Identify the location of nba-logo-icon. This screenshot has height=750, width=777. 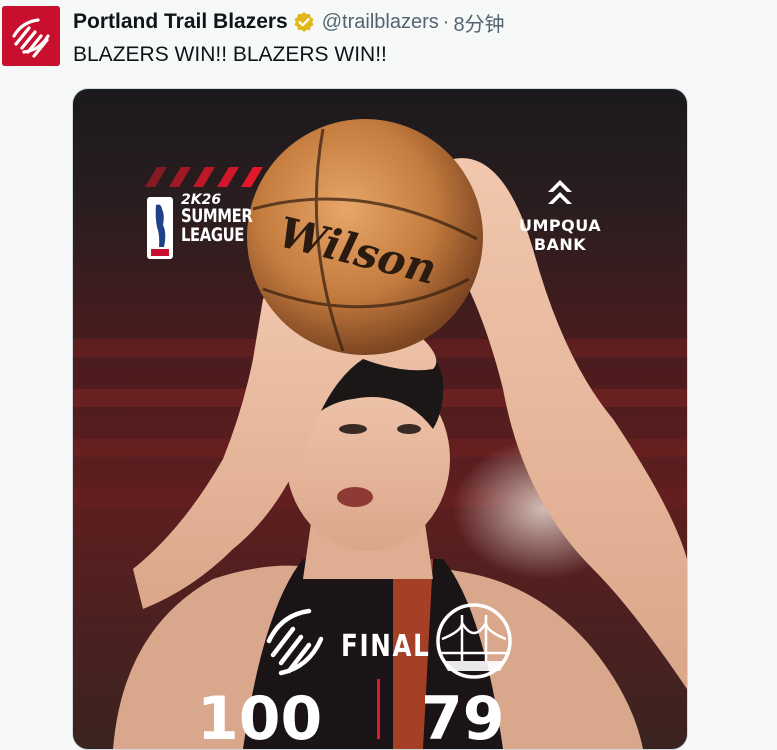
(160, 228).